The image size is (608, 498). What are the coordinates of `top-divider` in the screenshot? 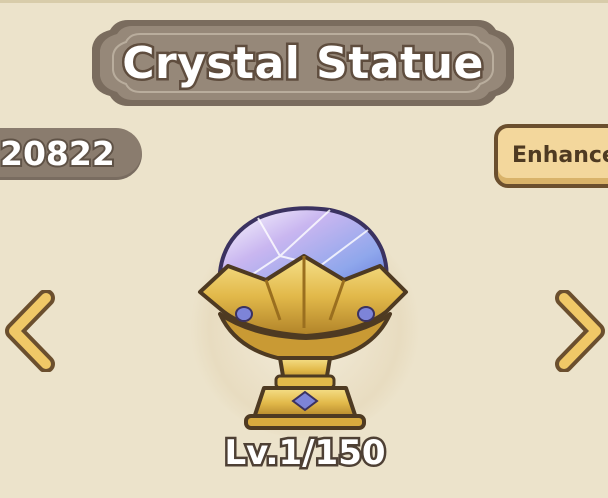 It's located at (304, 1).